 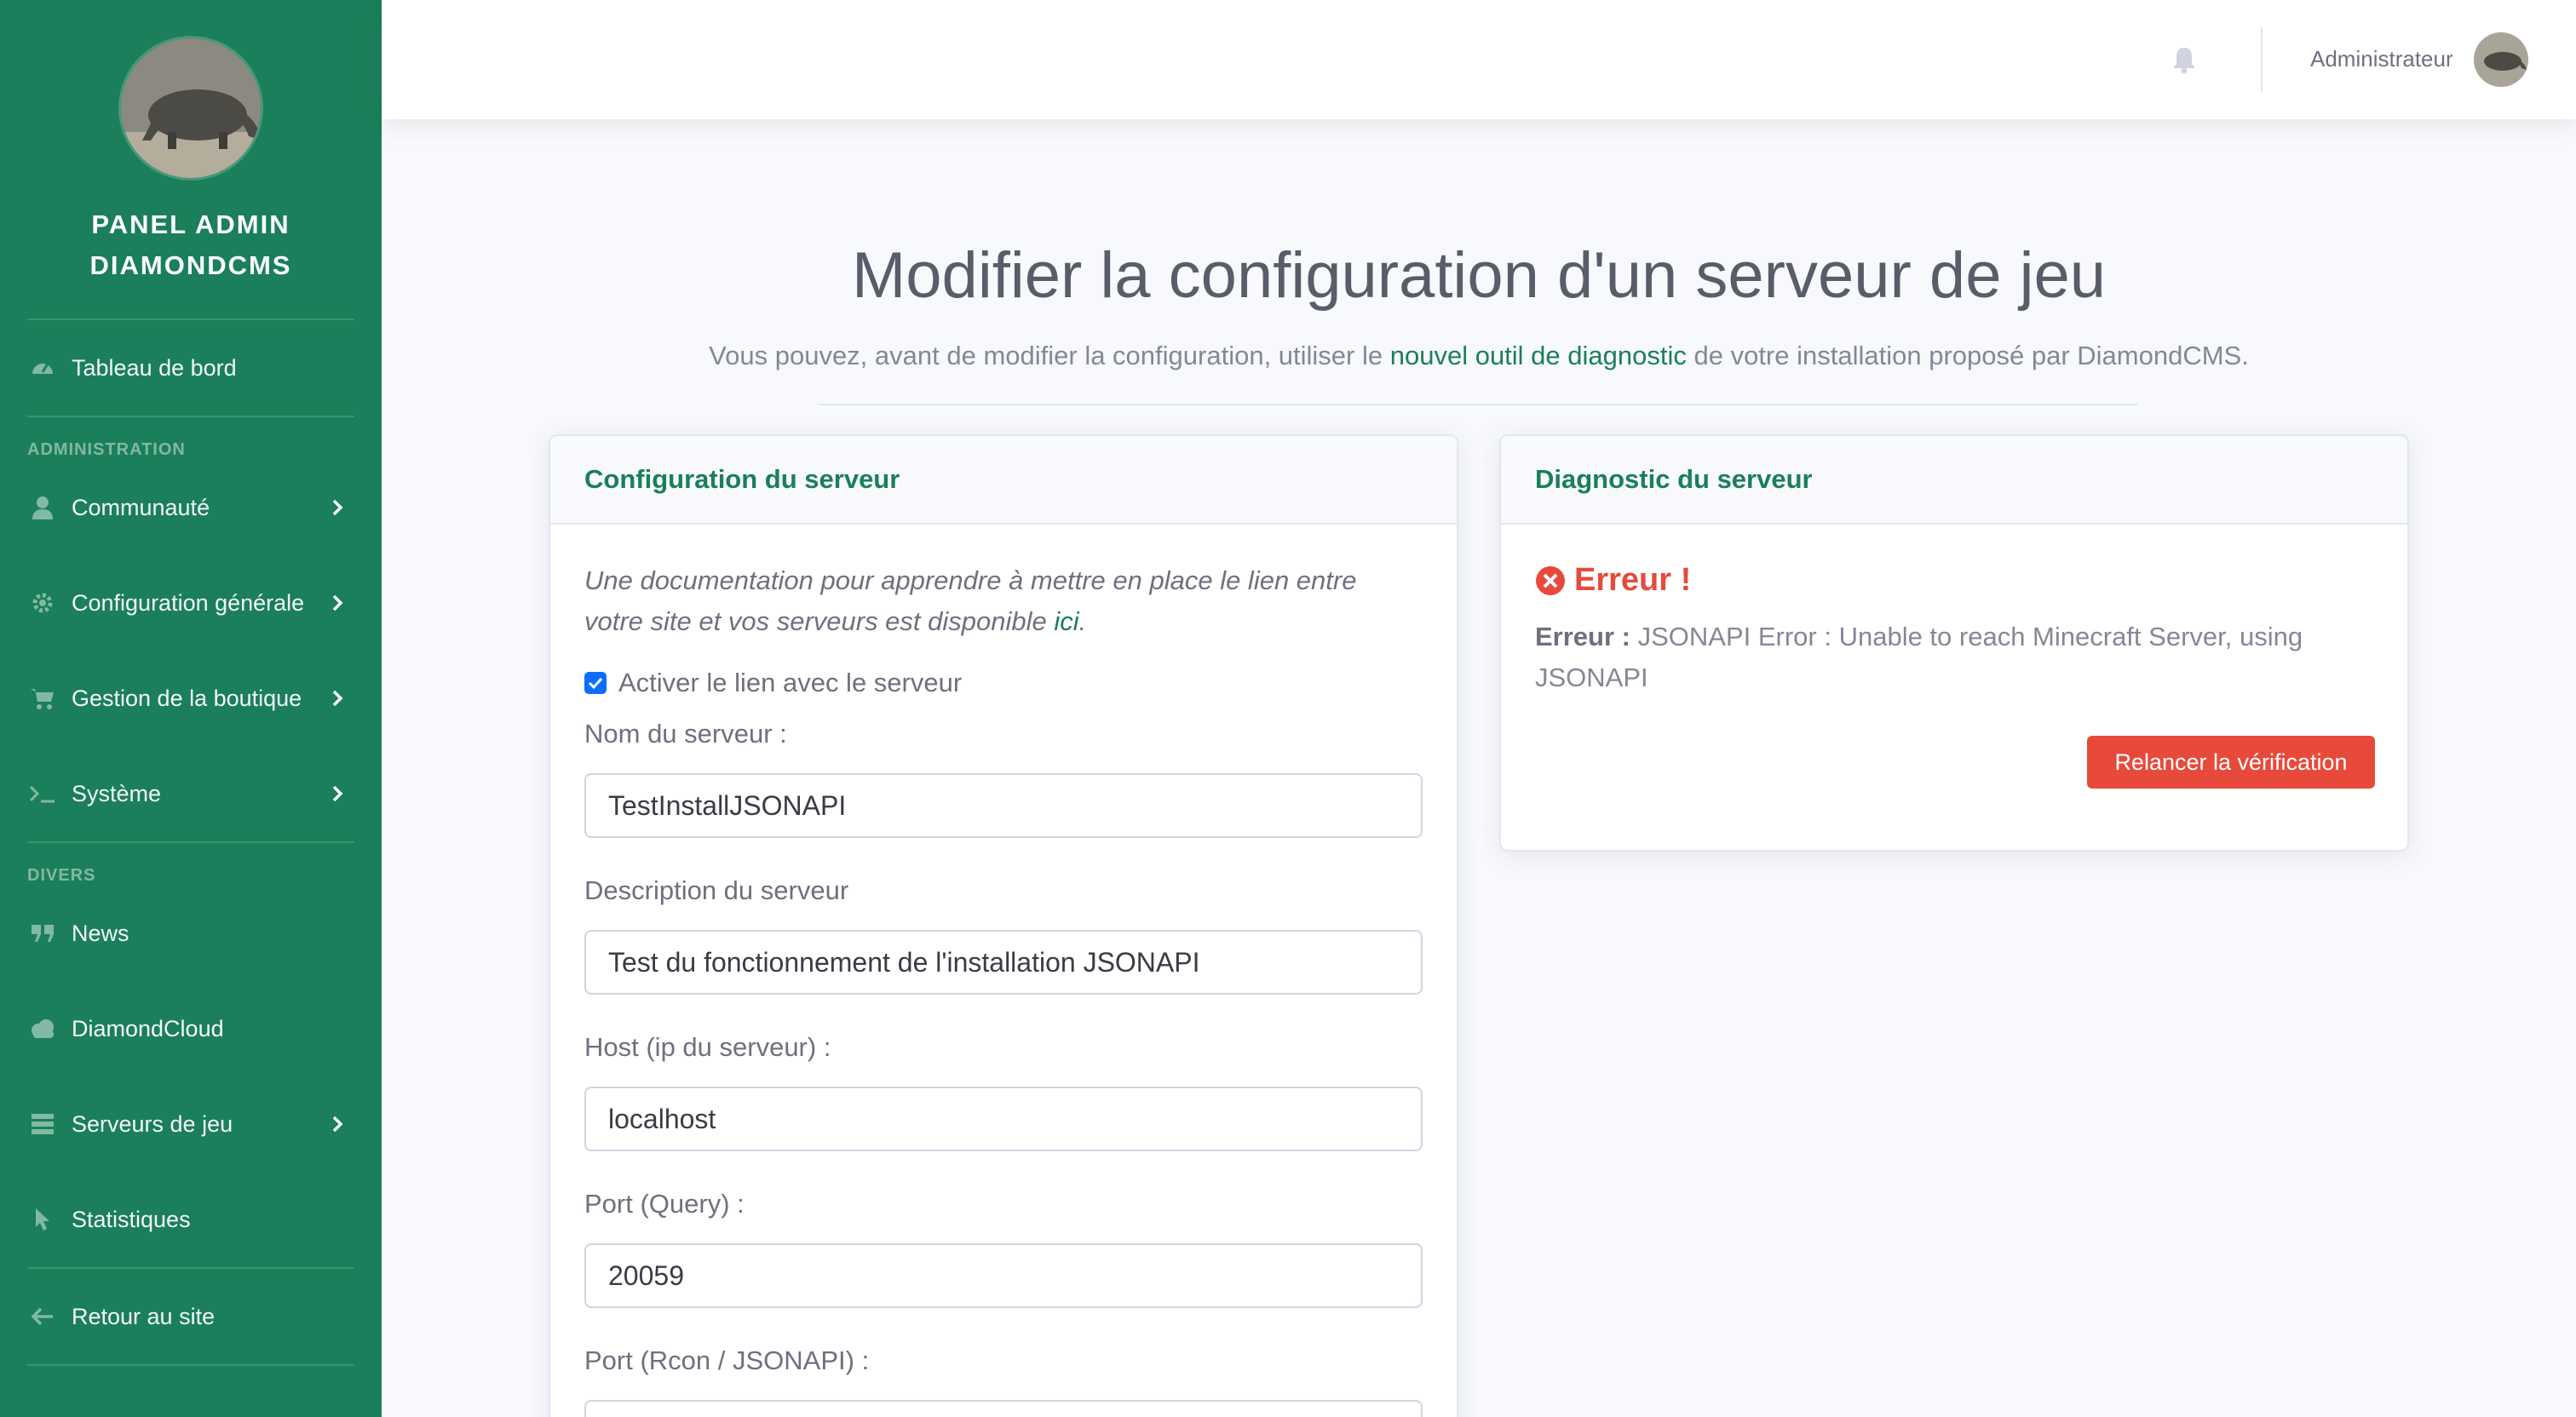 I want to click on error-heading: Erreur !, so click(x=1613, y=580).